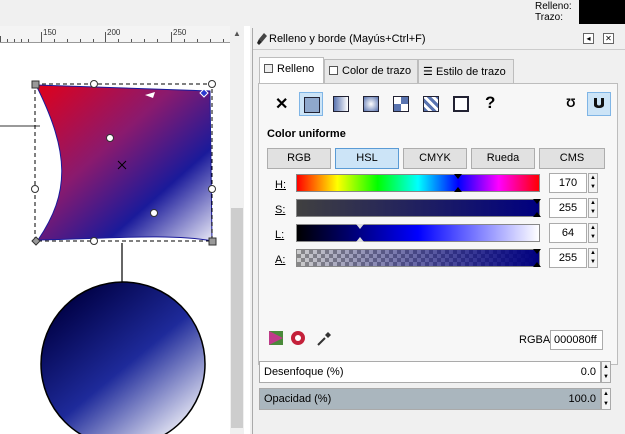 The image size is (625, 434). I want to click on lightness-slider-marker-bottom, so click(360, 239).